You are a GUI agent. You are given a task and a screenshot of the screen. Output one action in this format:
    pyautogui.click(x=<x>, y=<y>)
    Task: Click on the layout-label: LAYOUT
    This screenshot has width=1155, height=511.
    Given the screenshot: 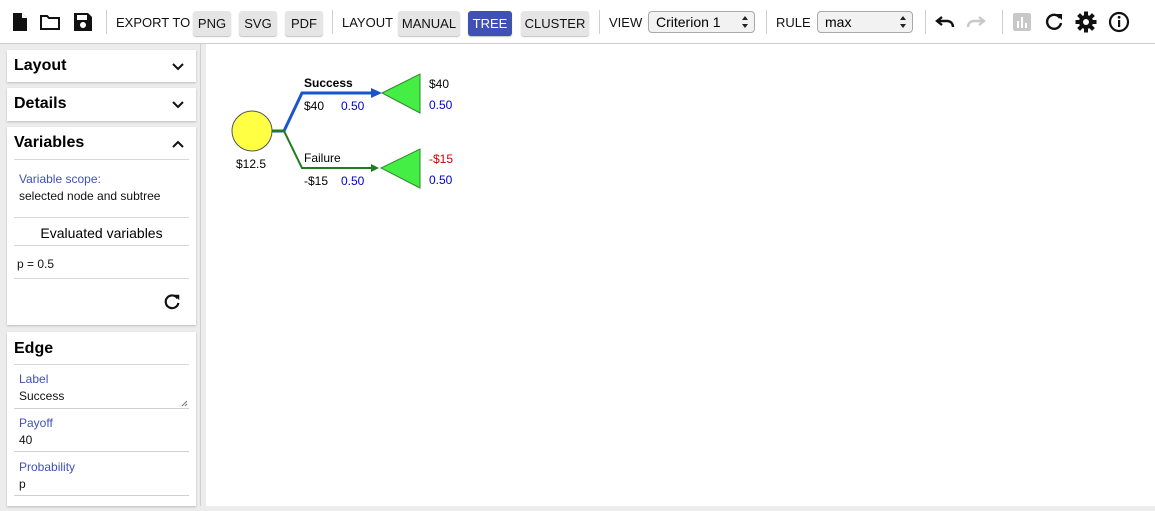 What is the action you would take?
    pyautogui.click(x=368, y=22)
    